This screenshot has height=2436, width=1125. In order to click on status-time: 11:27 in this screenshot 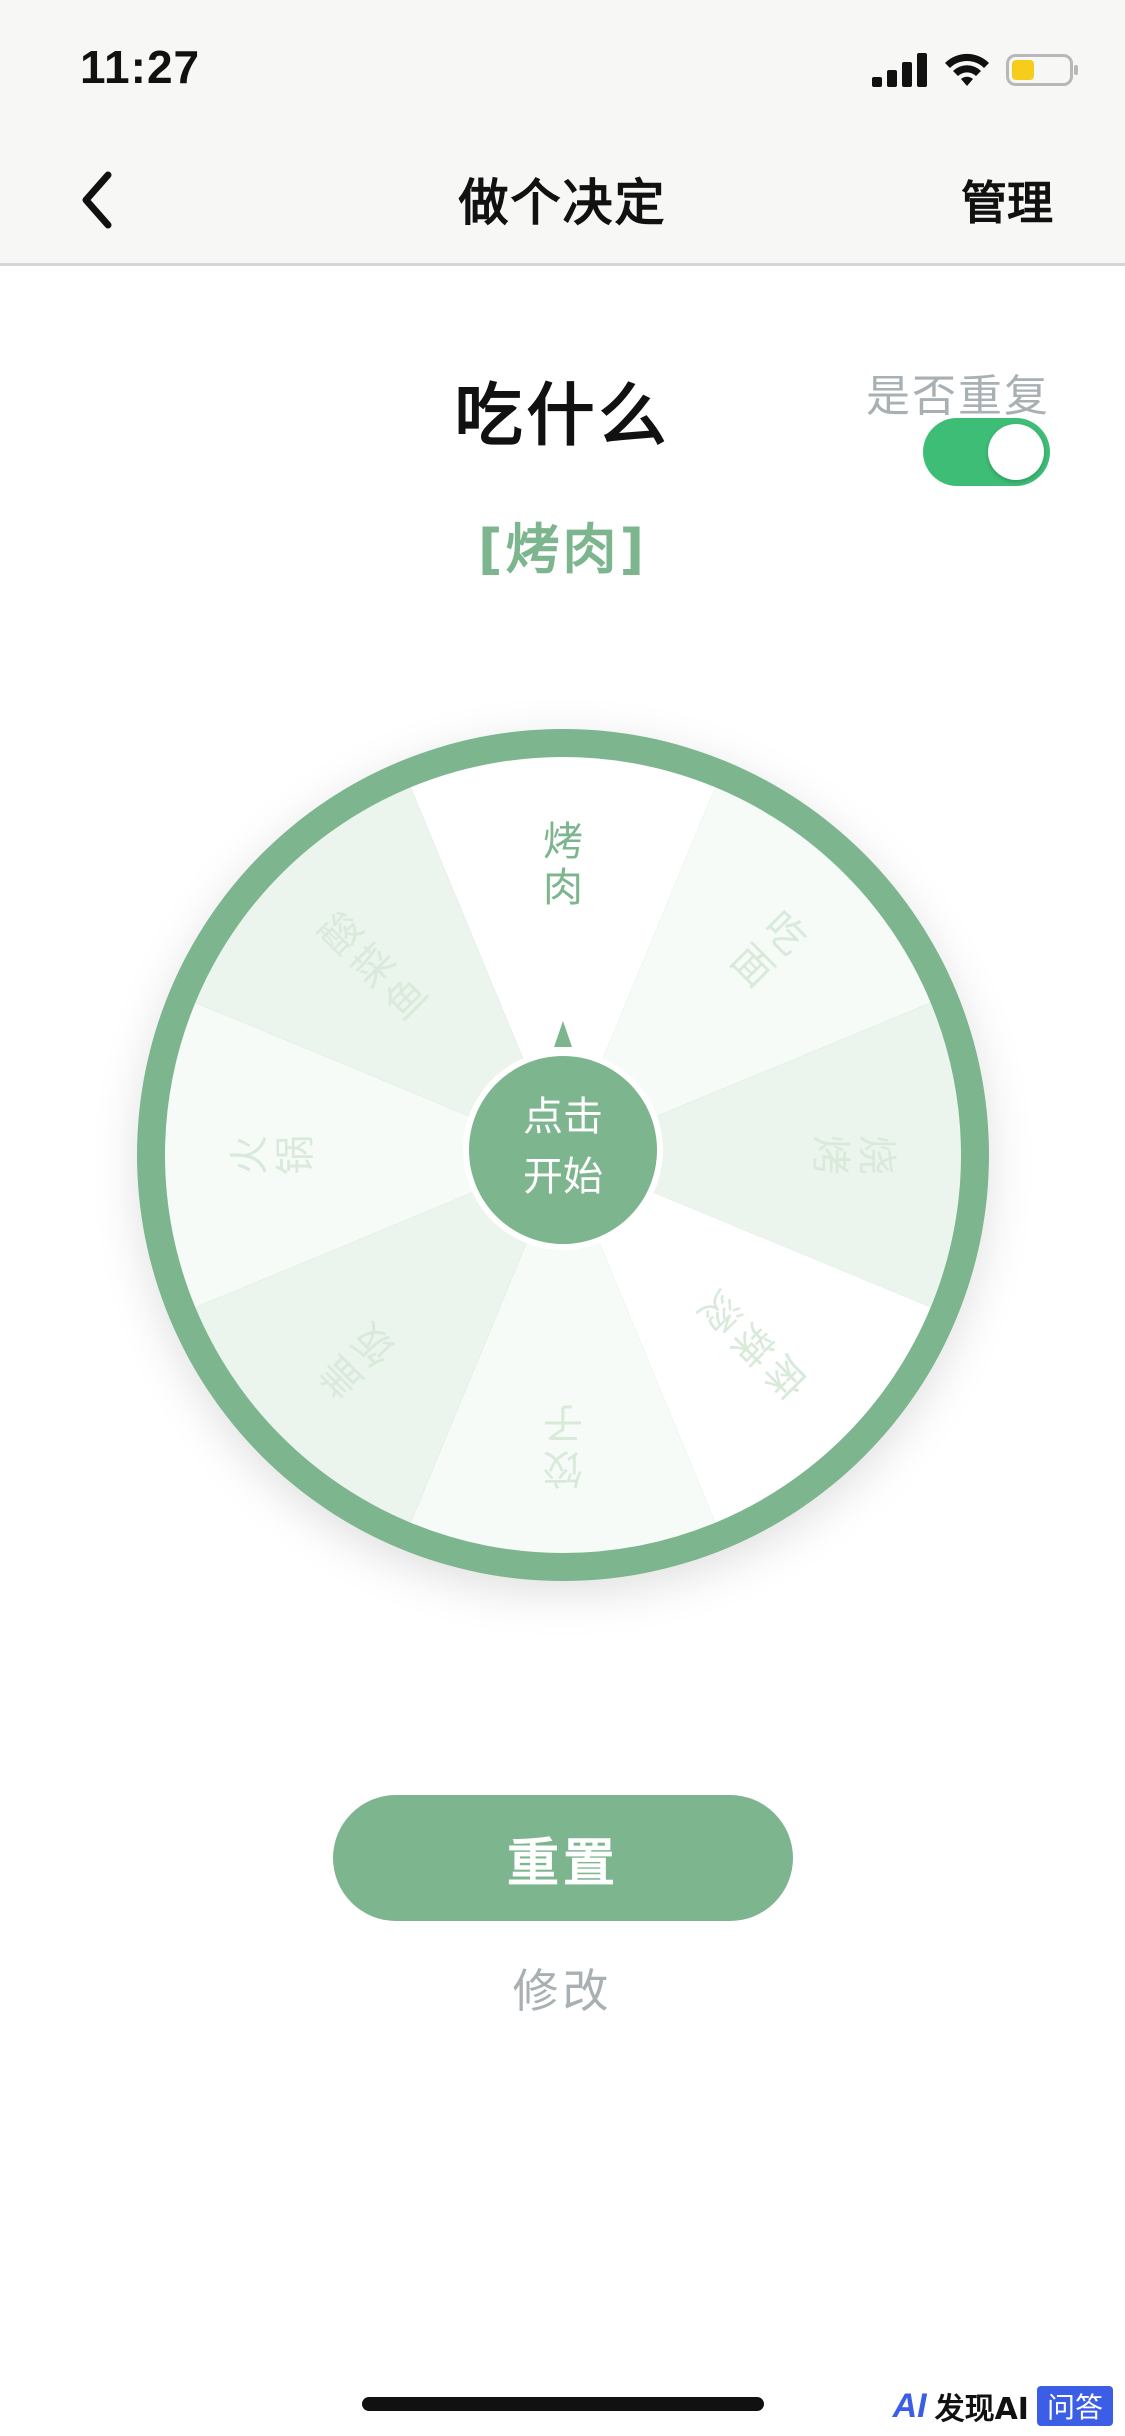, I will do `click(140, 67)`.